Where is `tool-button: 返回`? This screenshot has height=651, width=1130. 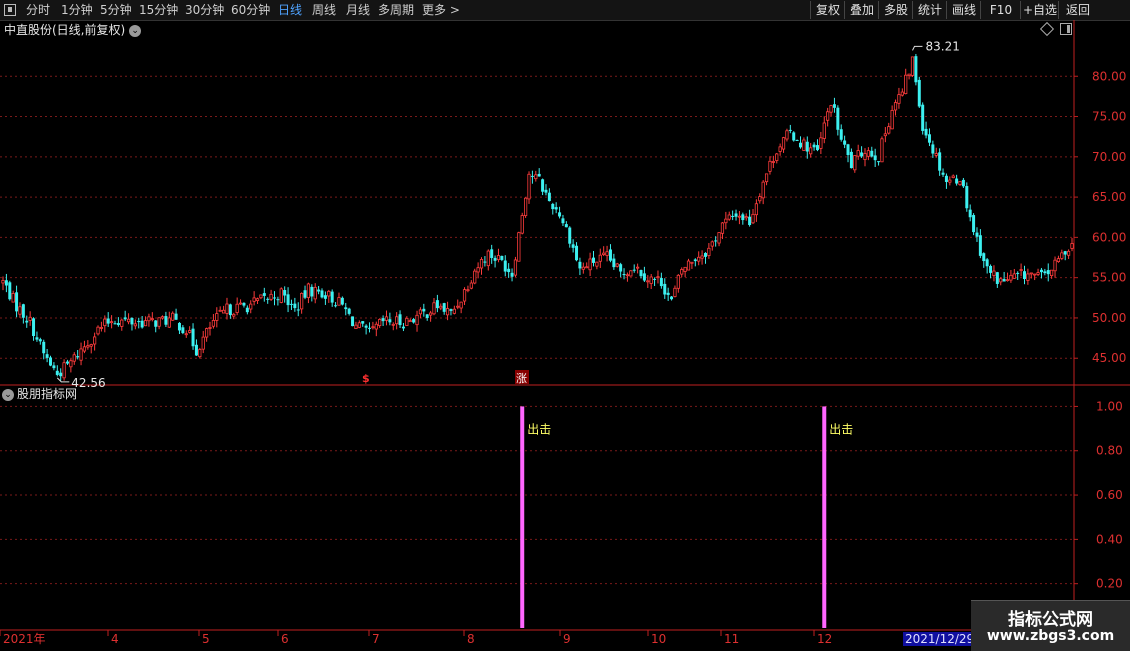
tool-button: 返回 is located at coordinates (1077, 10).